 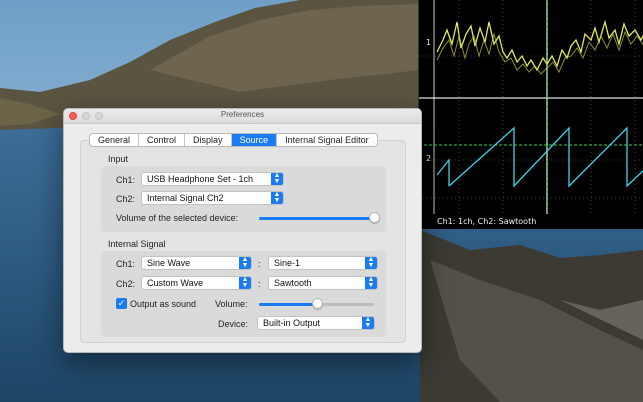 What do you see at coordinates (287, 263) in the screenshot?
I see `signal-ch1-preset-value: Sine-1` at bounding box center [287, 263].